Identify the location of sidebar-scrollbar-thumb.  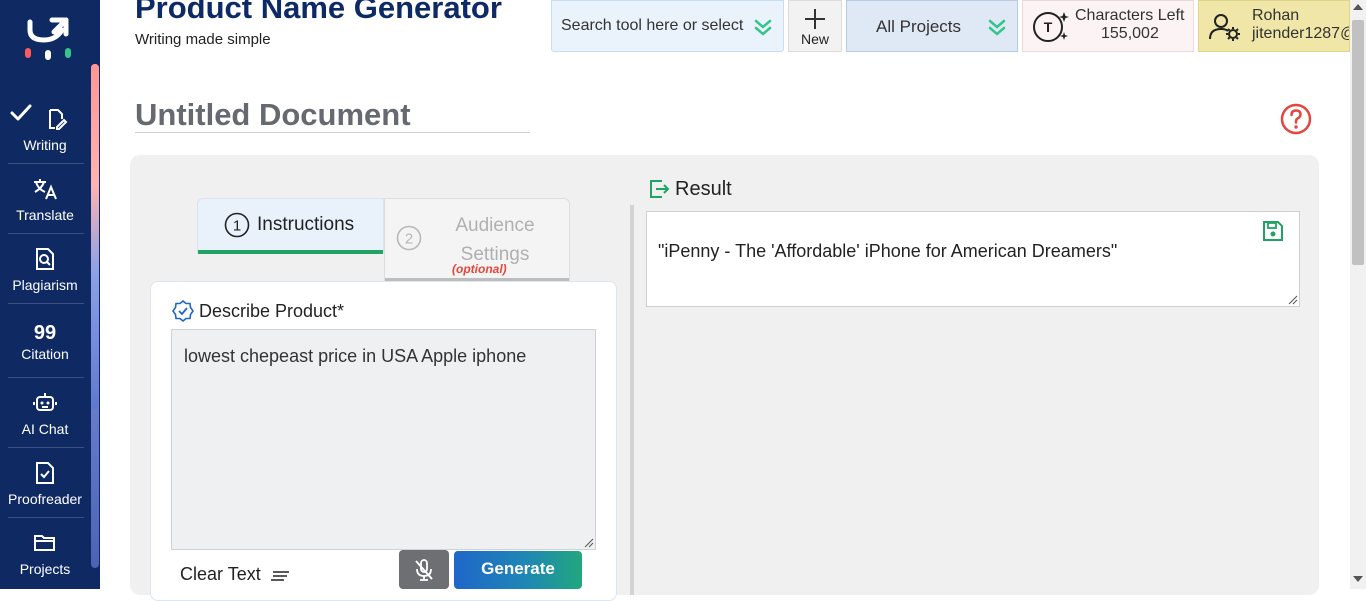
(95, 236).